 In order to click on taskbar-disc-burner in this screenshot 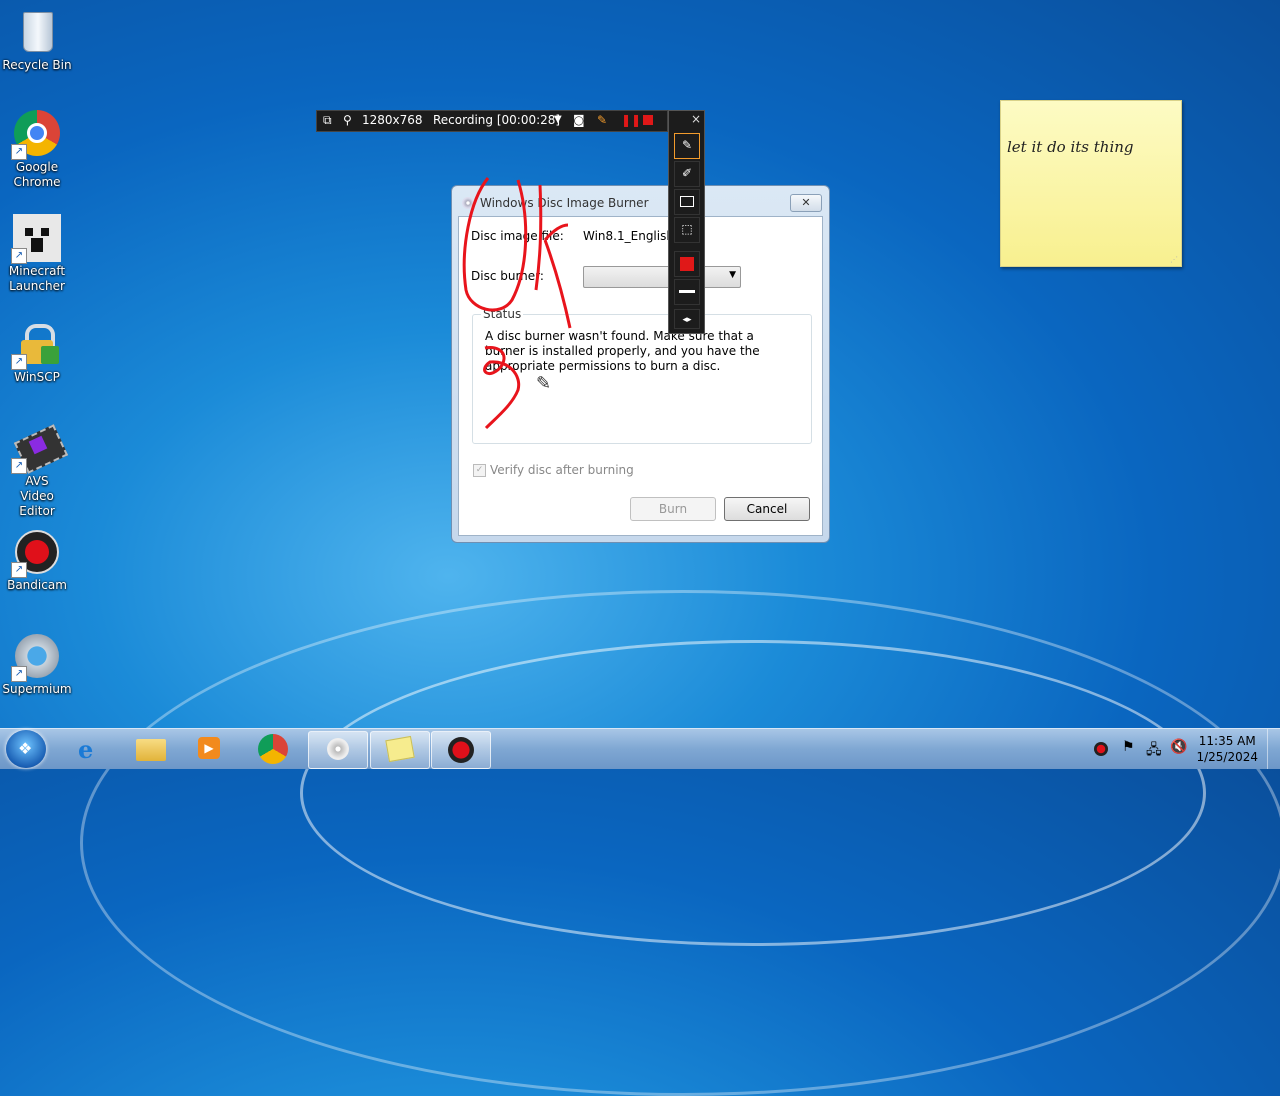, I will do `click(338, 750)`.